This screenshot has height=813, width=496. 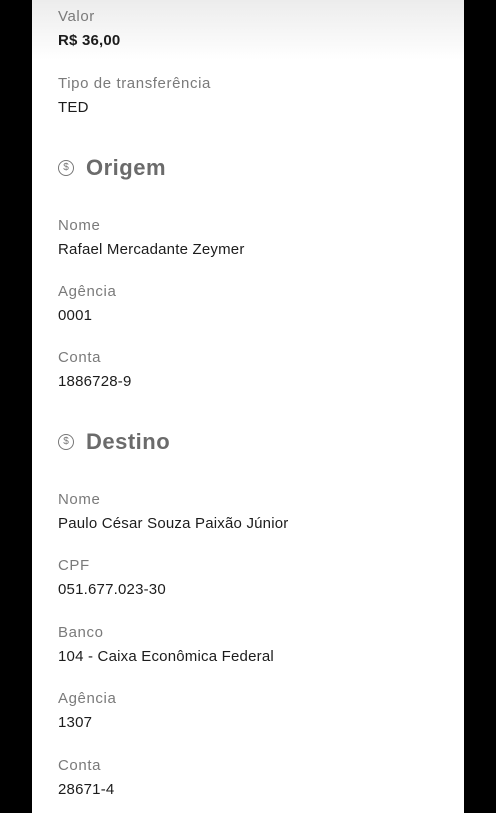 What do you see at coordinates (86, 778) in the screenshot?
I see `destino-conta-field: Conta 28671-4` at bounding box center [86, 778].